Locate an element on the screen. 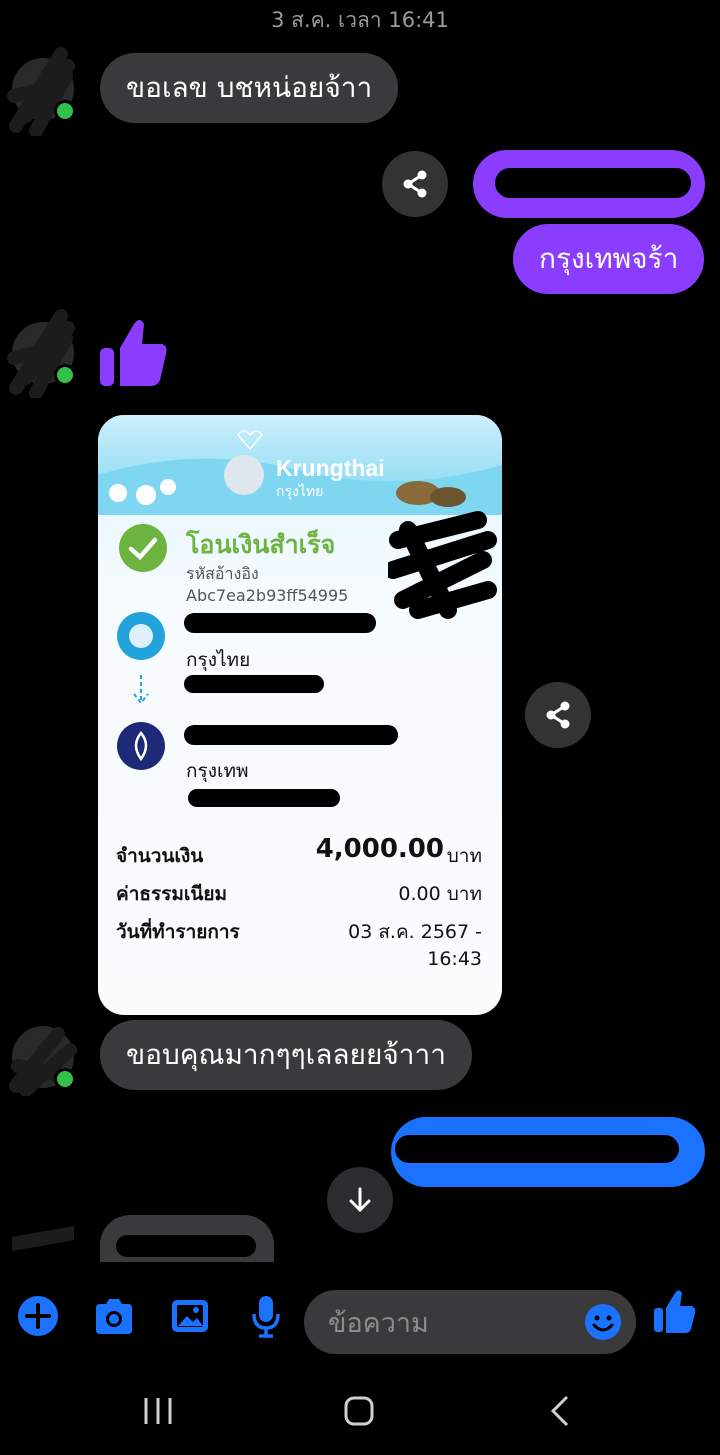 This screenshot has width=720, height=1455. outgoing-message: กรุงเทพจร้า is located at coordinates (609, 259).